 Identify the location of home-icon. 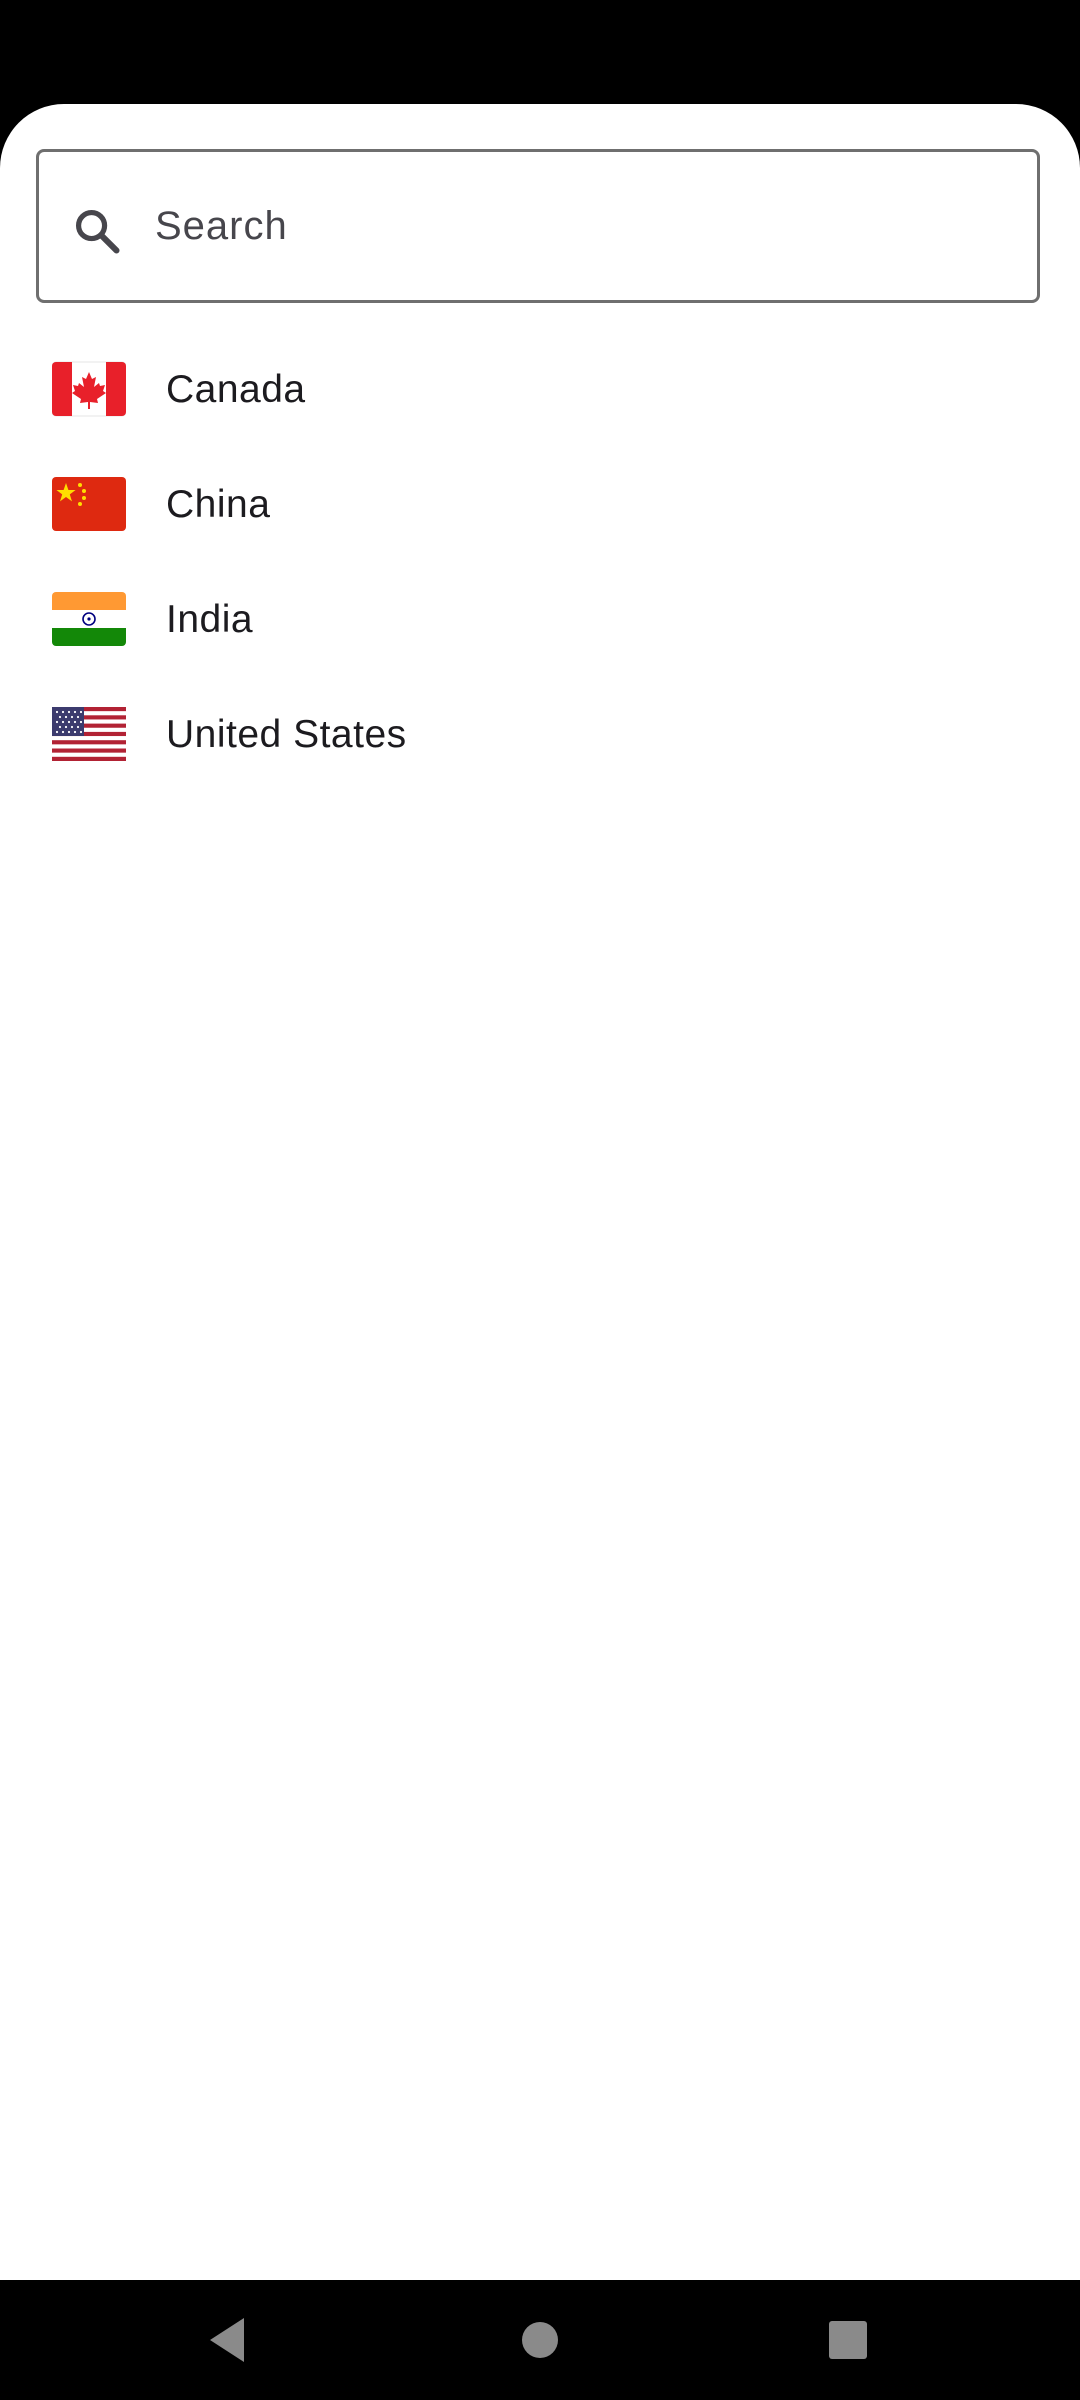
(540, 2340).